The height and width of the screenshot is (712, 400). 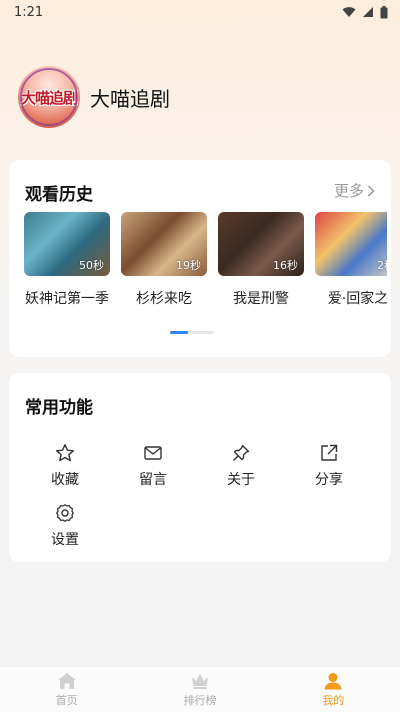 I want to click on battery-icon, so click(x=384, y=11).